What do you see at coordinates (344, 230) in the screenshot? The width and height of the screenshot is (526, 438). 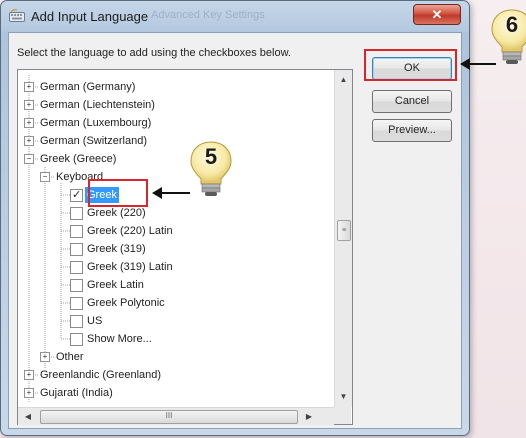 I see `scroll-thumb: ≡` at bounding box center [344, 230].